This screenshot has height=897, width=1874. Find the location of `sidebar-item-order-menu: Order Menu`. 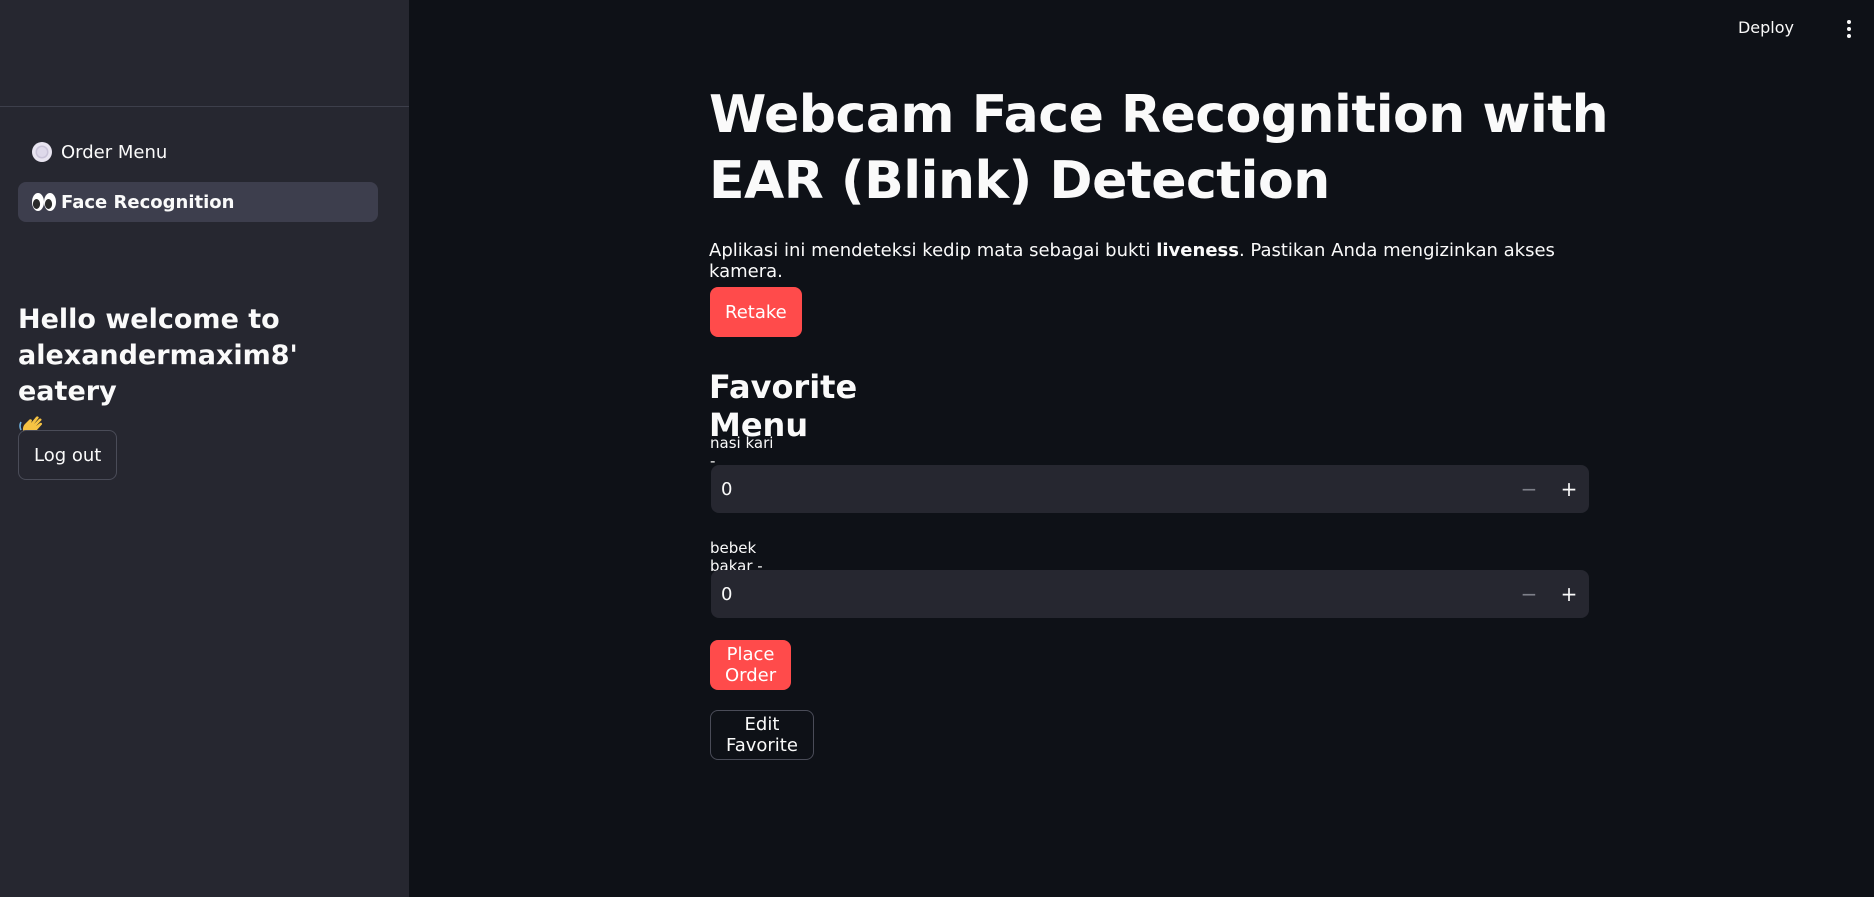

sidebar-item-order-menu: Order Menu is located at coordinates (198, 152).